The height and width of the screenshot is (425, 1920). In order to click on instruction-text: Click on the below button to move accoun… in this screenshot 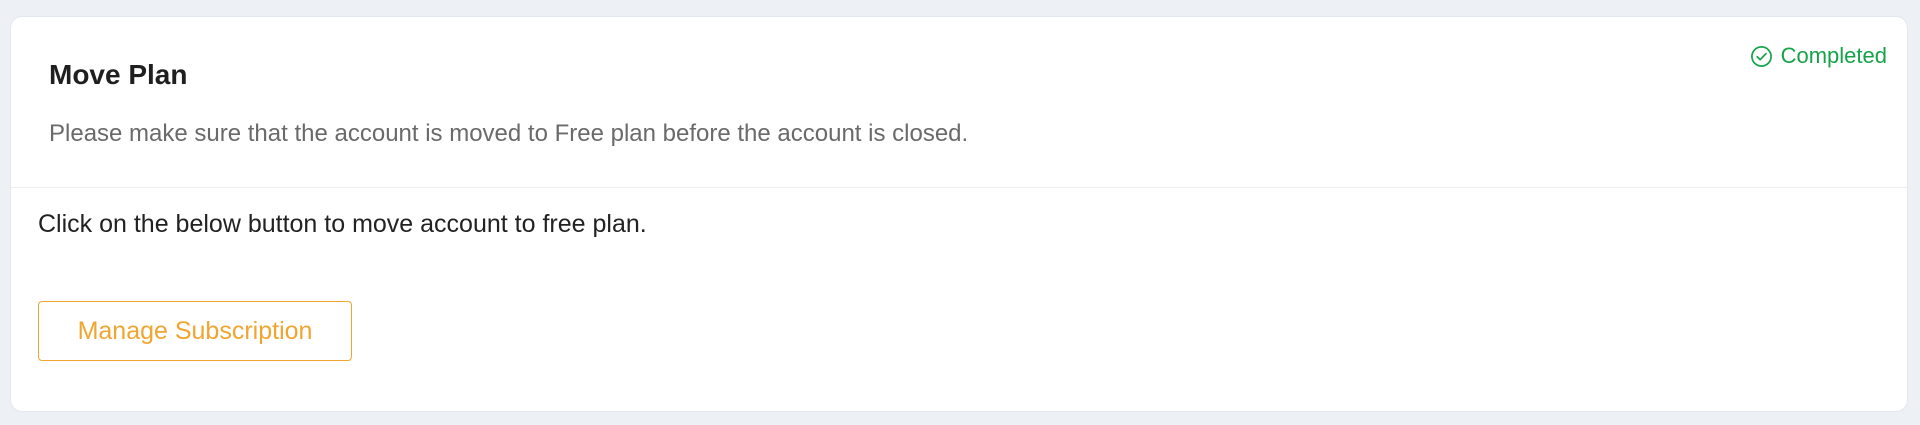, I will do `click(342, 224)`.